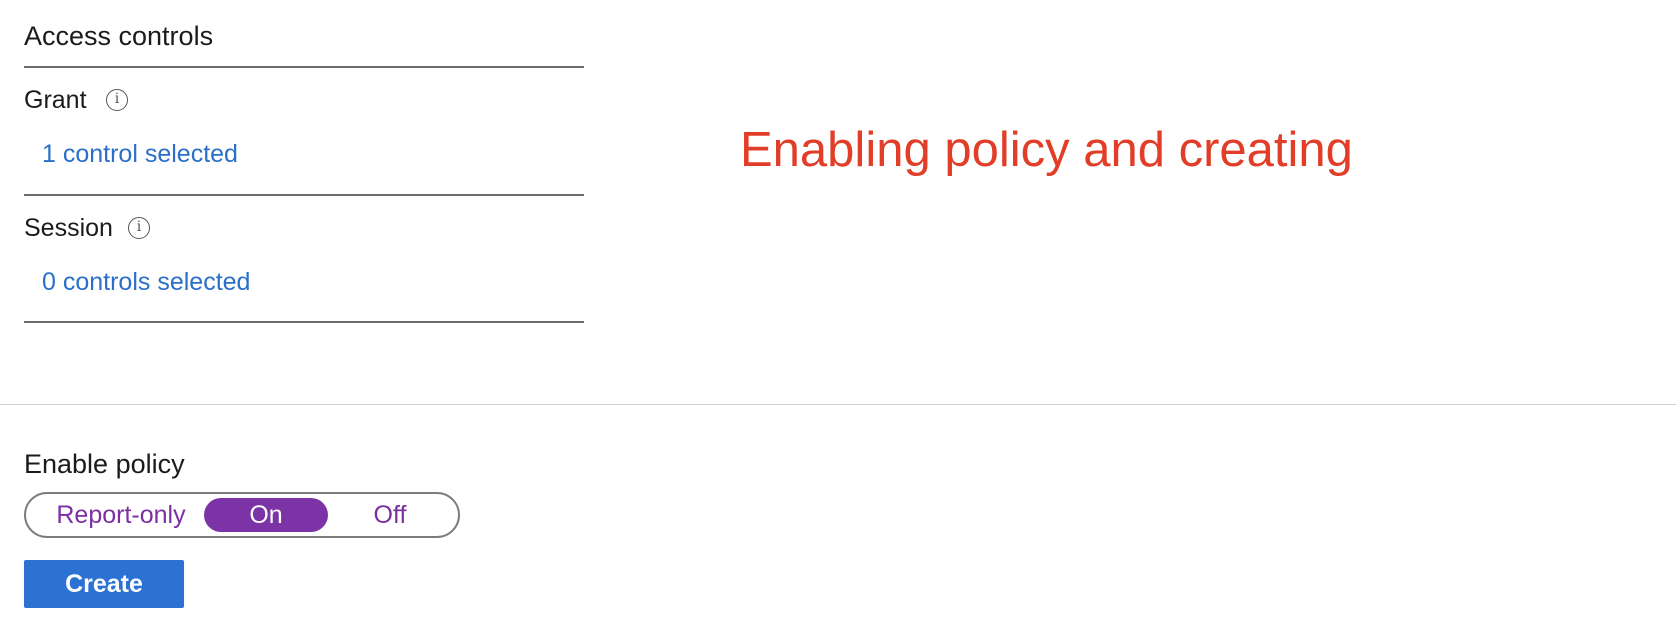 This screenshot has width=1676, height=624. I want to click on section-divider, so click(838, 404).